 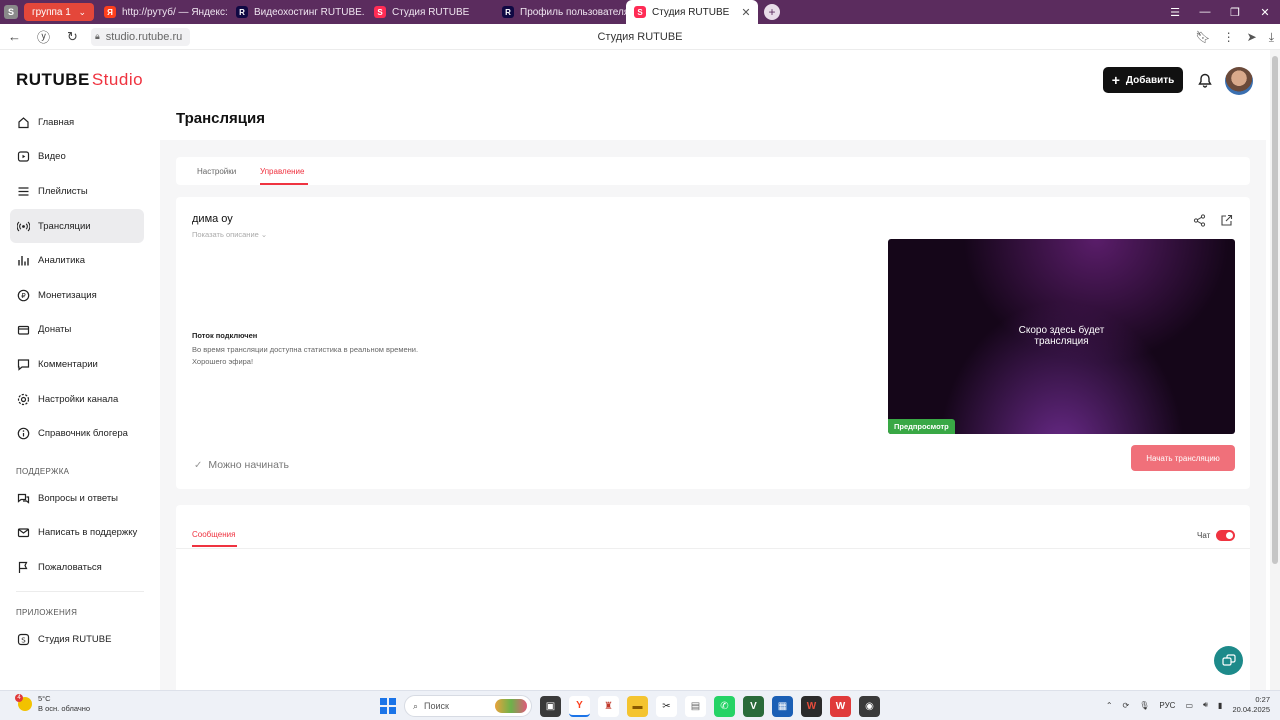 I want to click on restore-icon: ❐, so click(x=1235, y=12).